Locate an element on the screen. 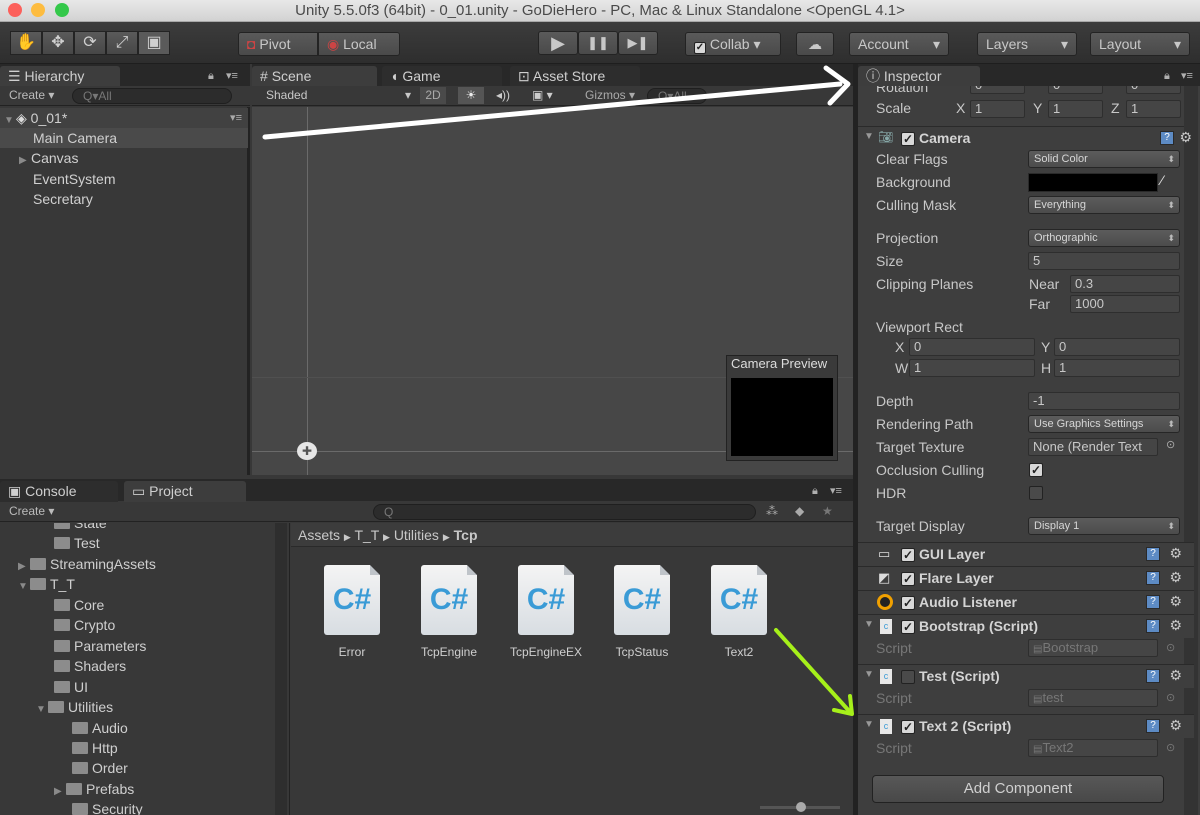 The image size is (1200, 815). tree-folder-state: State is located at coordinates (80, 528).